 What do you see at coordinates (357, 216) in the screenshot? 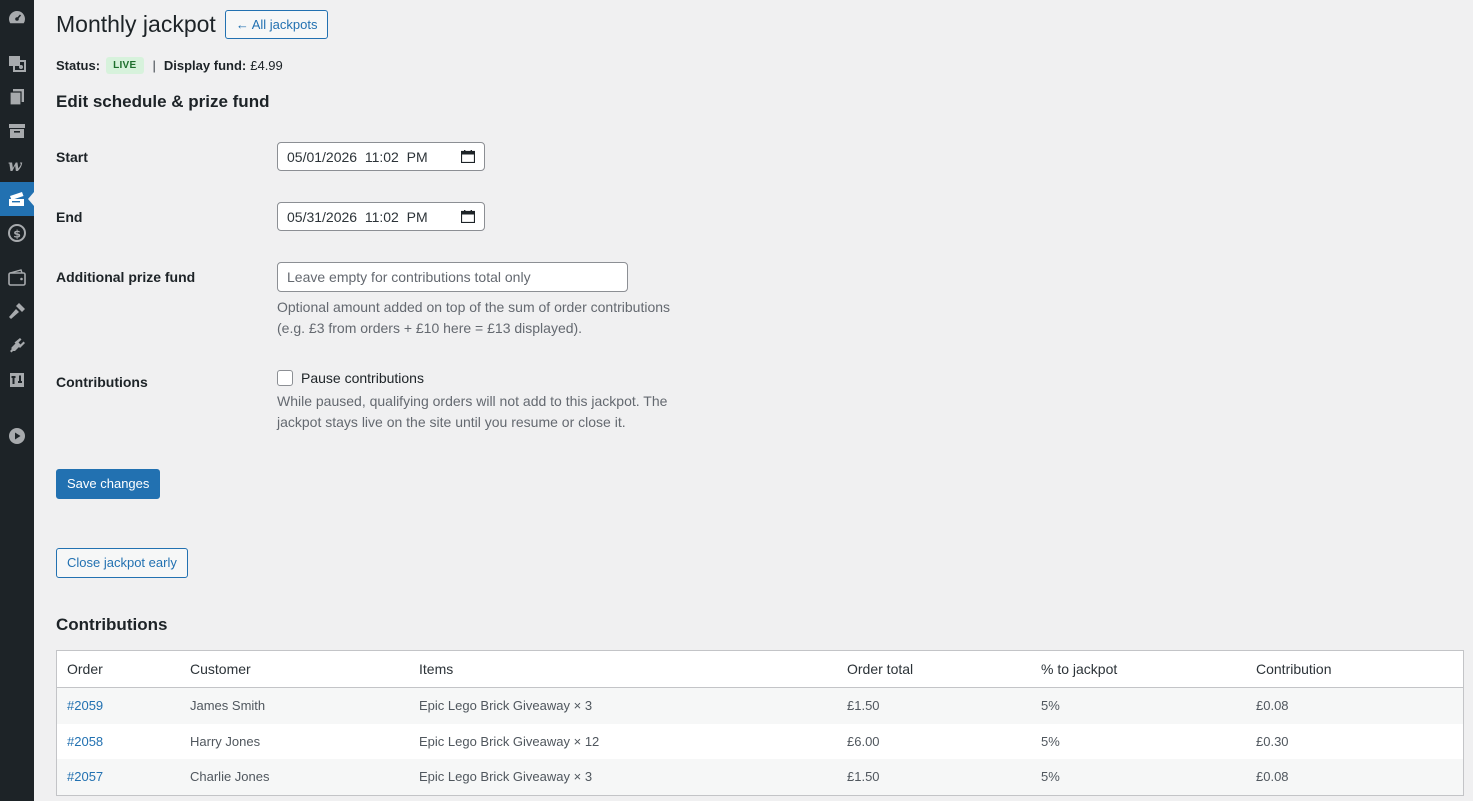
I see `end-datetime-value: 05/31/2026 11:02 PM` at bounding box center [357, 216].